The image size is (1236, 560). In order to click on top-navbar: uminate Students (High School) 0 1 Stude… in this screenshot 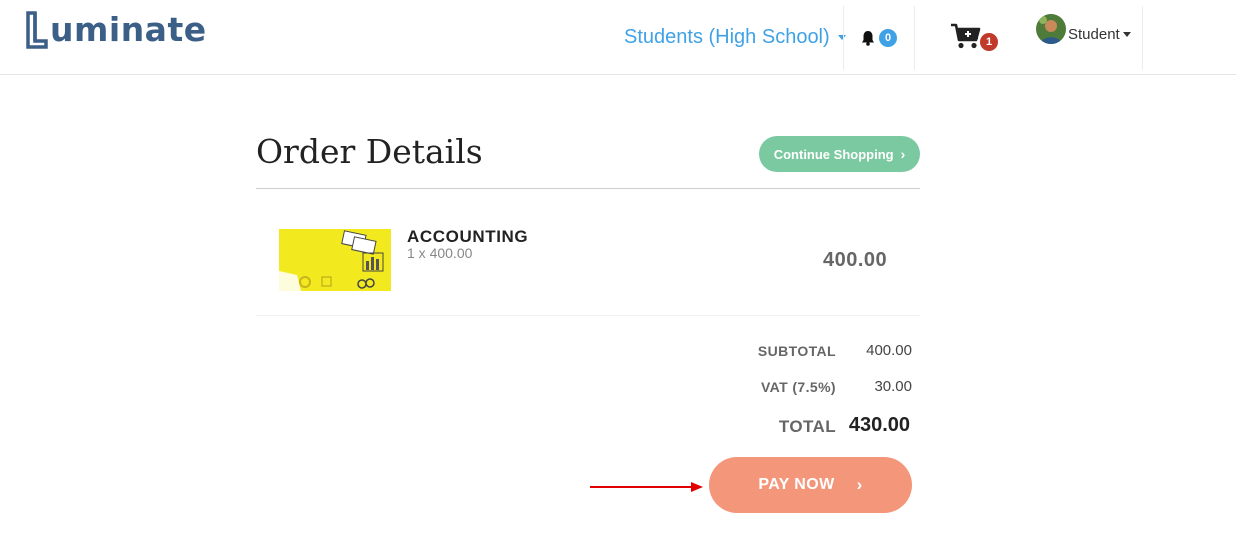, I will do `click(618, 37)`.